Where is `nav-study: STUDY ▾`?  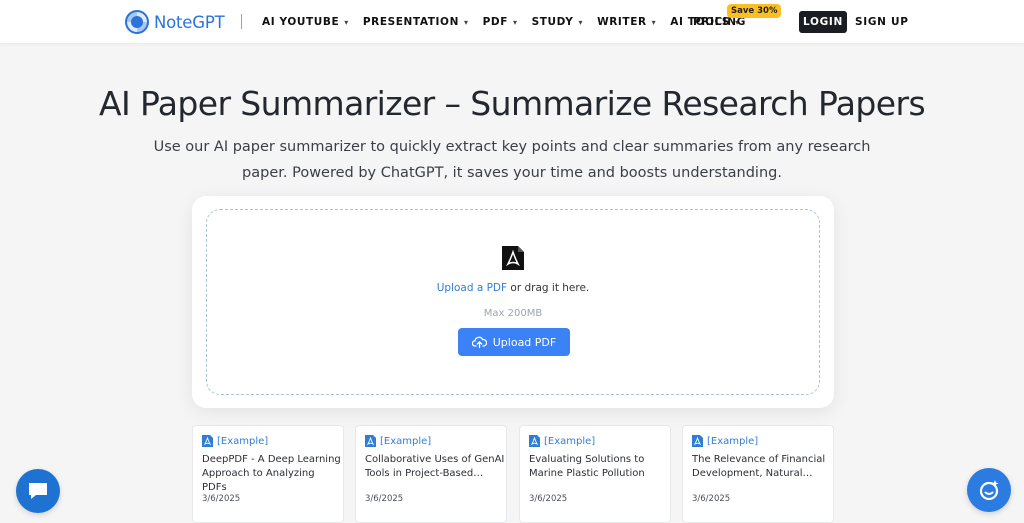
nav-study: STUDY ▾ is located at coordinates (557, 22).